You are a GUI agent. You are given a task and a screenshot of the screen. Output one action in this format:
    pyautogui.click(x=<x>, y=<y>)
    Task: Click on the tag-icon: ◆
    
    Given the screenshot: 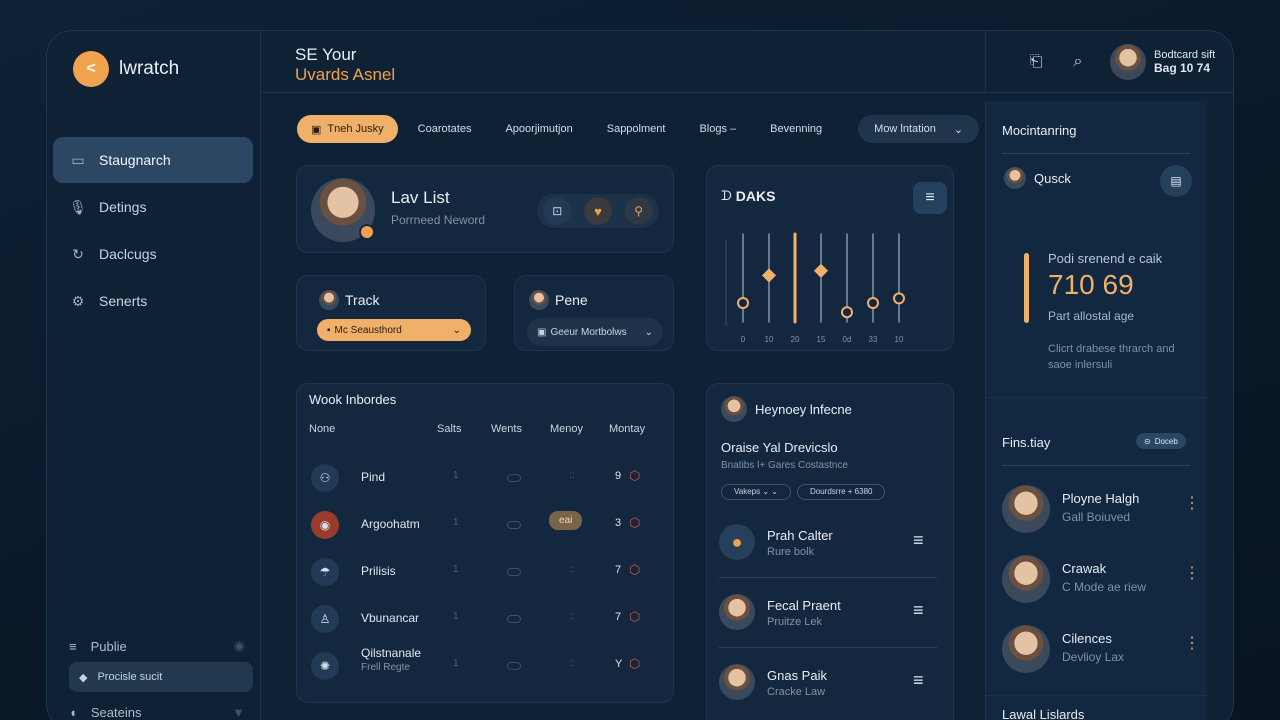 What is the action you would take?
    pyautogui.click(x=83, y=677)
    